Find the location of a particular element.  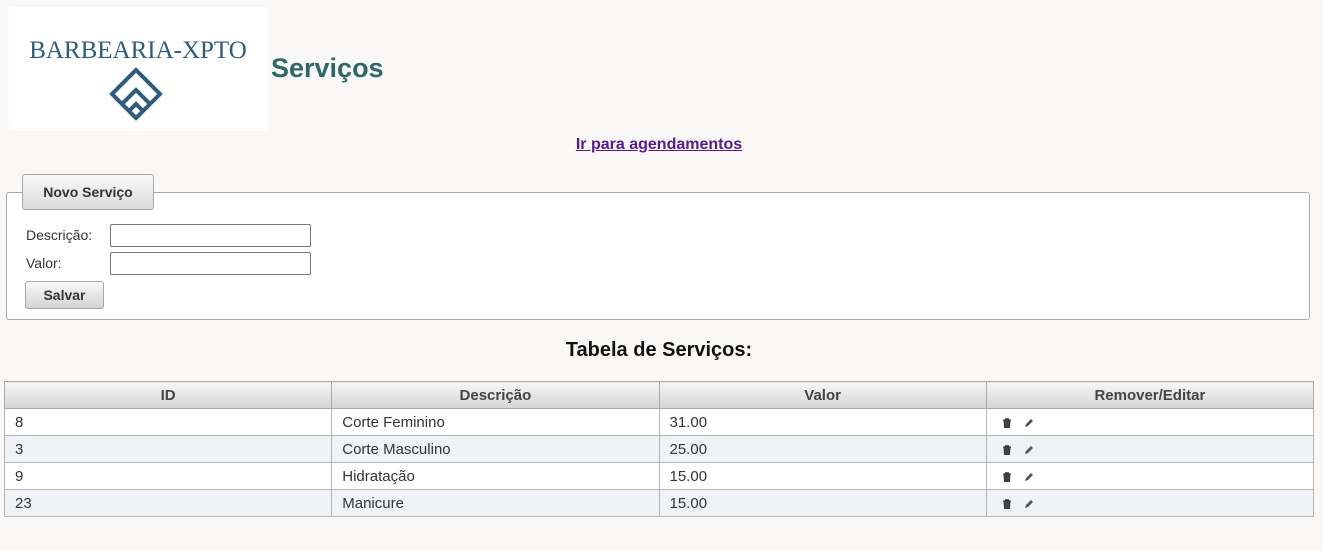

logo: BARBEARIA-XPTO is located at coordinates (138, 69).